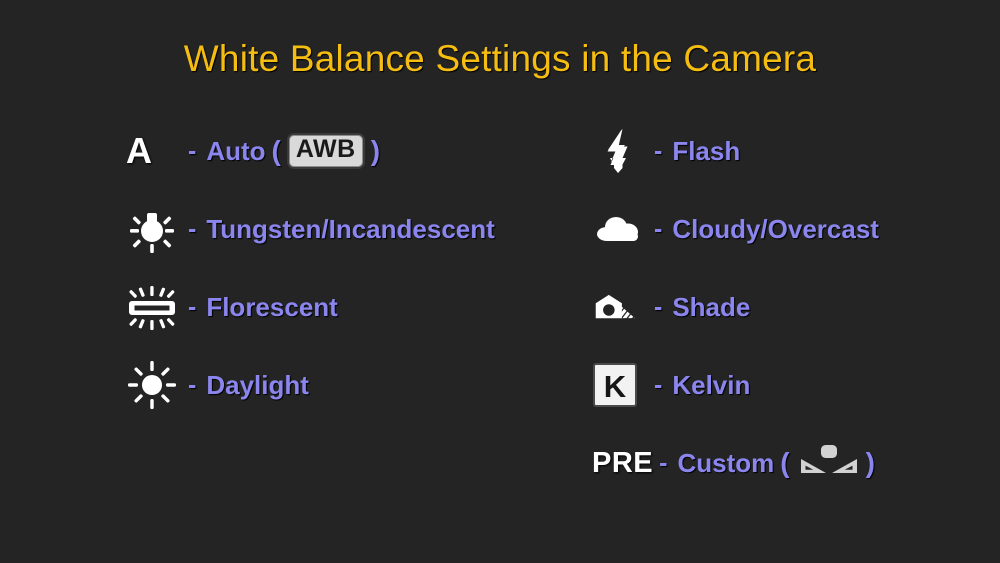 The height and width of the screenshot is (563, 1000). What do you see at coordinates (792, 463) in the screenshot?
I see `wb-setting-row-custom: PRE - Custom ( )` at bounding box center [792, 463].